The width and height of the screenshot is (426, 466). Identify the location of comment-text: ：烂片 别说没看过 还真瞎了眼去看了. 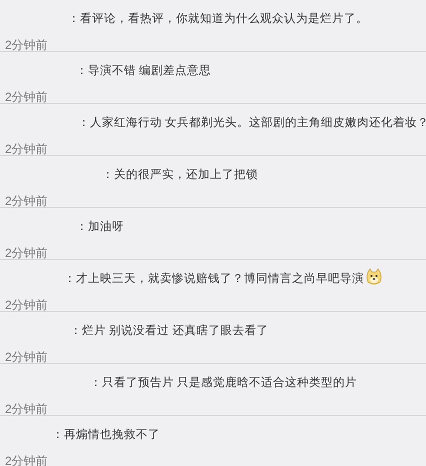
(169, 330).